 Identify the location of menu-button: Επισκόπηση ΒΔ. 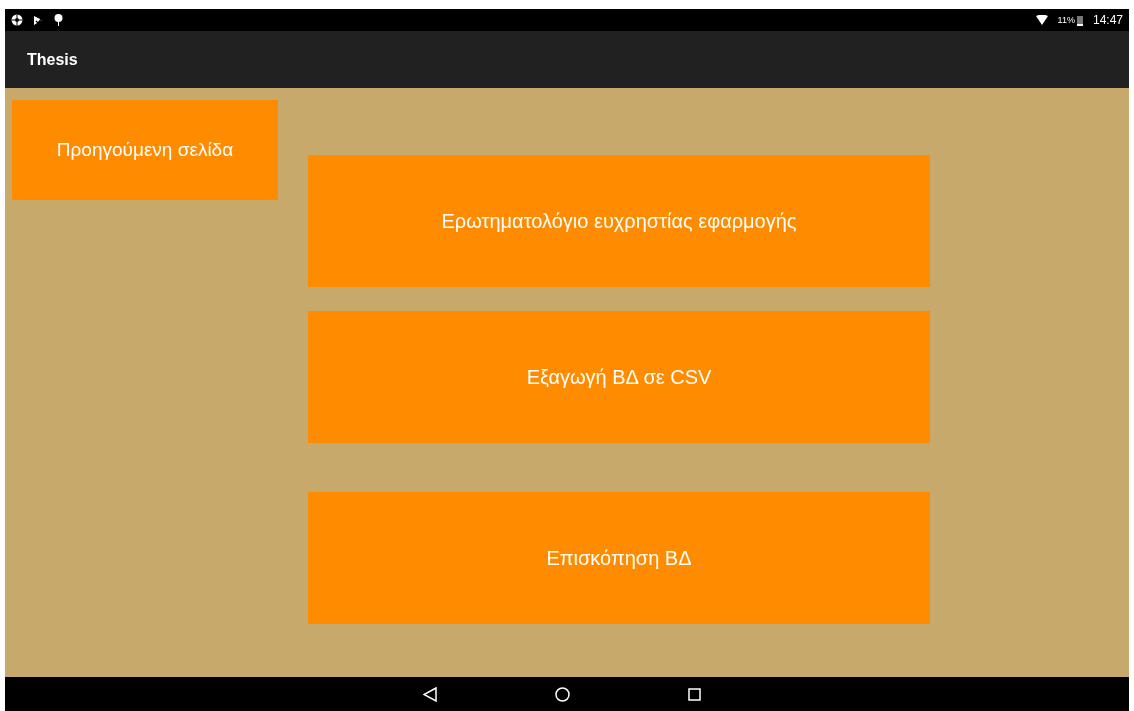
(619, 558).